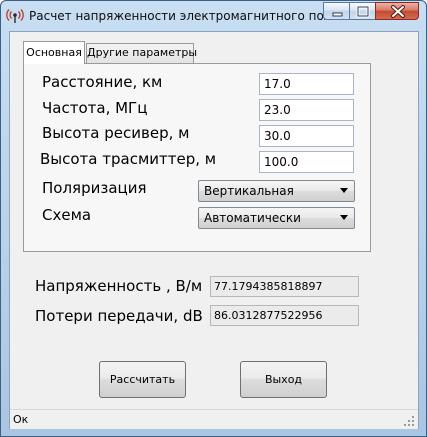 The height and width of the screenshot is (437, 427). What do you see at coordinates (95, 108) in the screenshot?
I see `frequency-label: Частота, МГц` at bounding box center [95, 108].